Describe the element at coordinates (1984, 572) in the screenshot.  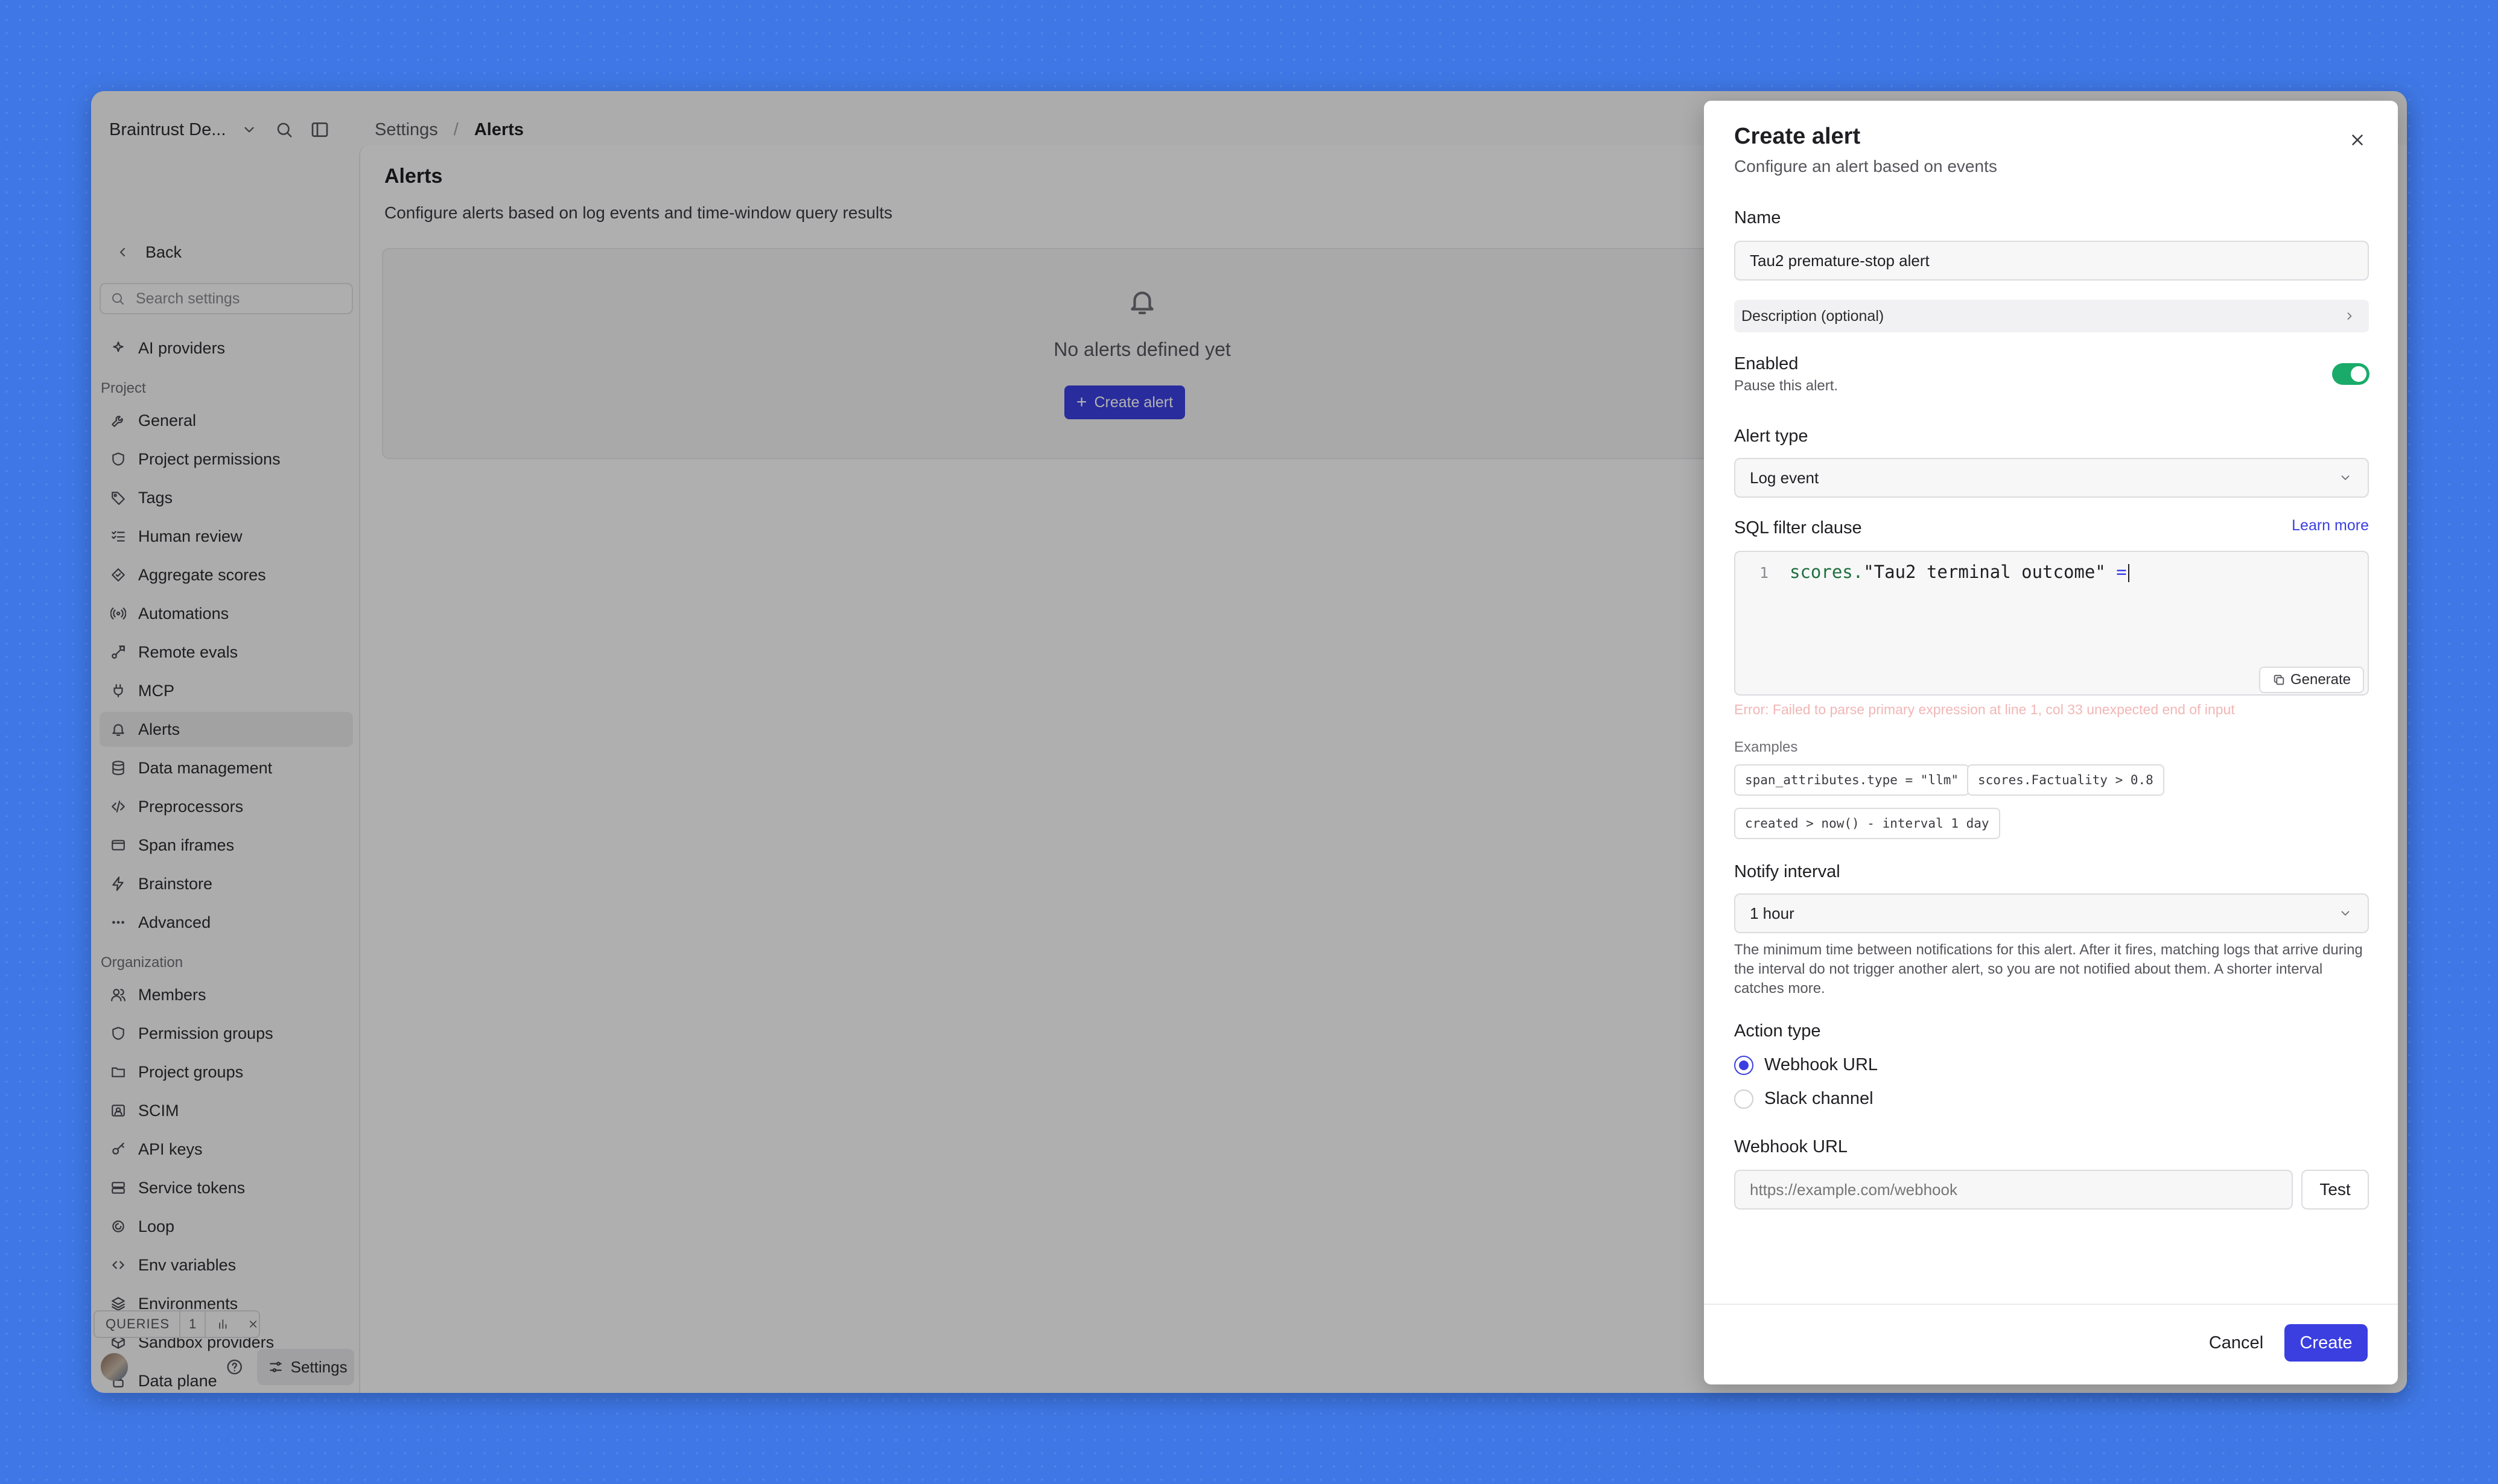
I see `code-token-string: "Tau2 terminal outcome"` at that location.